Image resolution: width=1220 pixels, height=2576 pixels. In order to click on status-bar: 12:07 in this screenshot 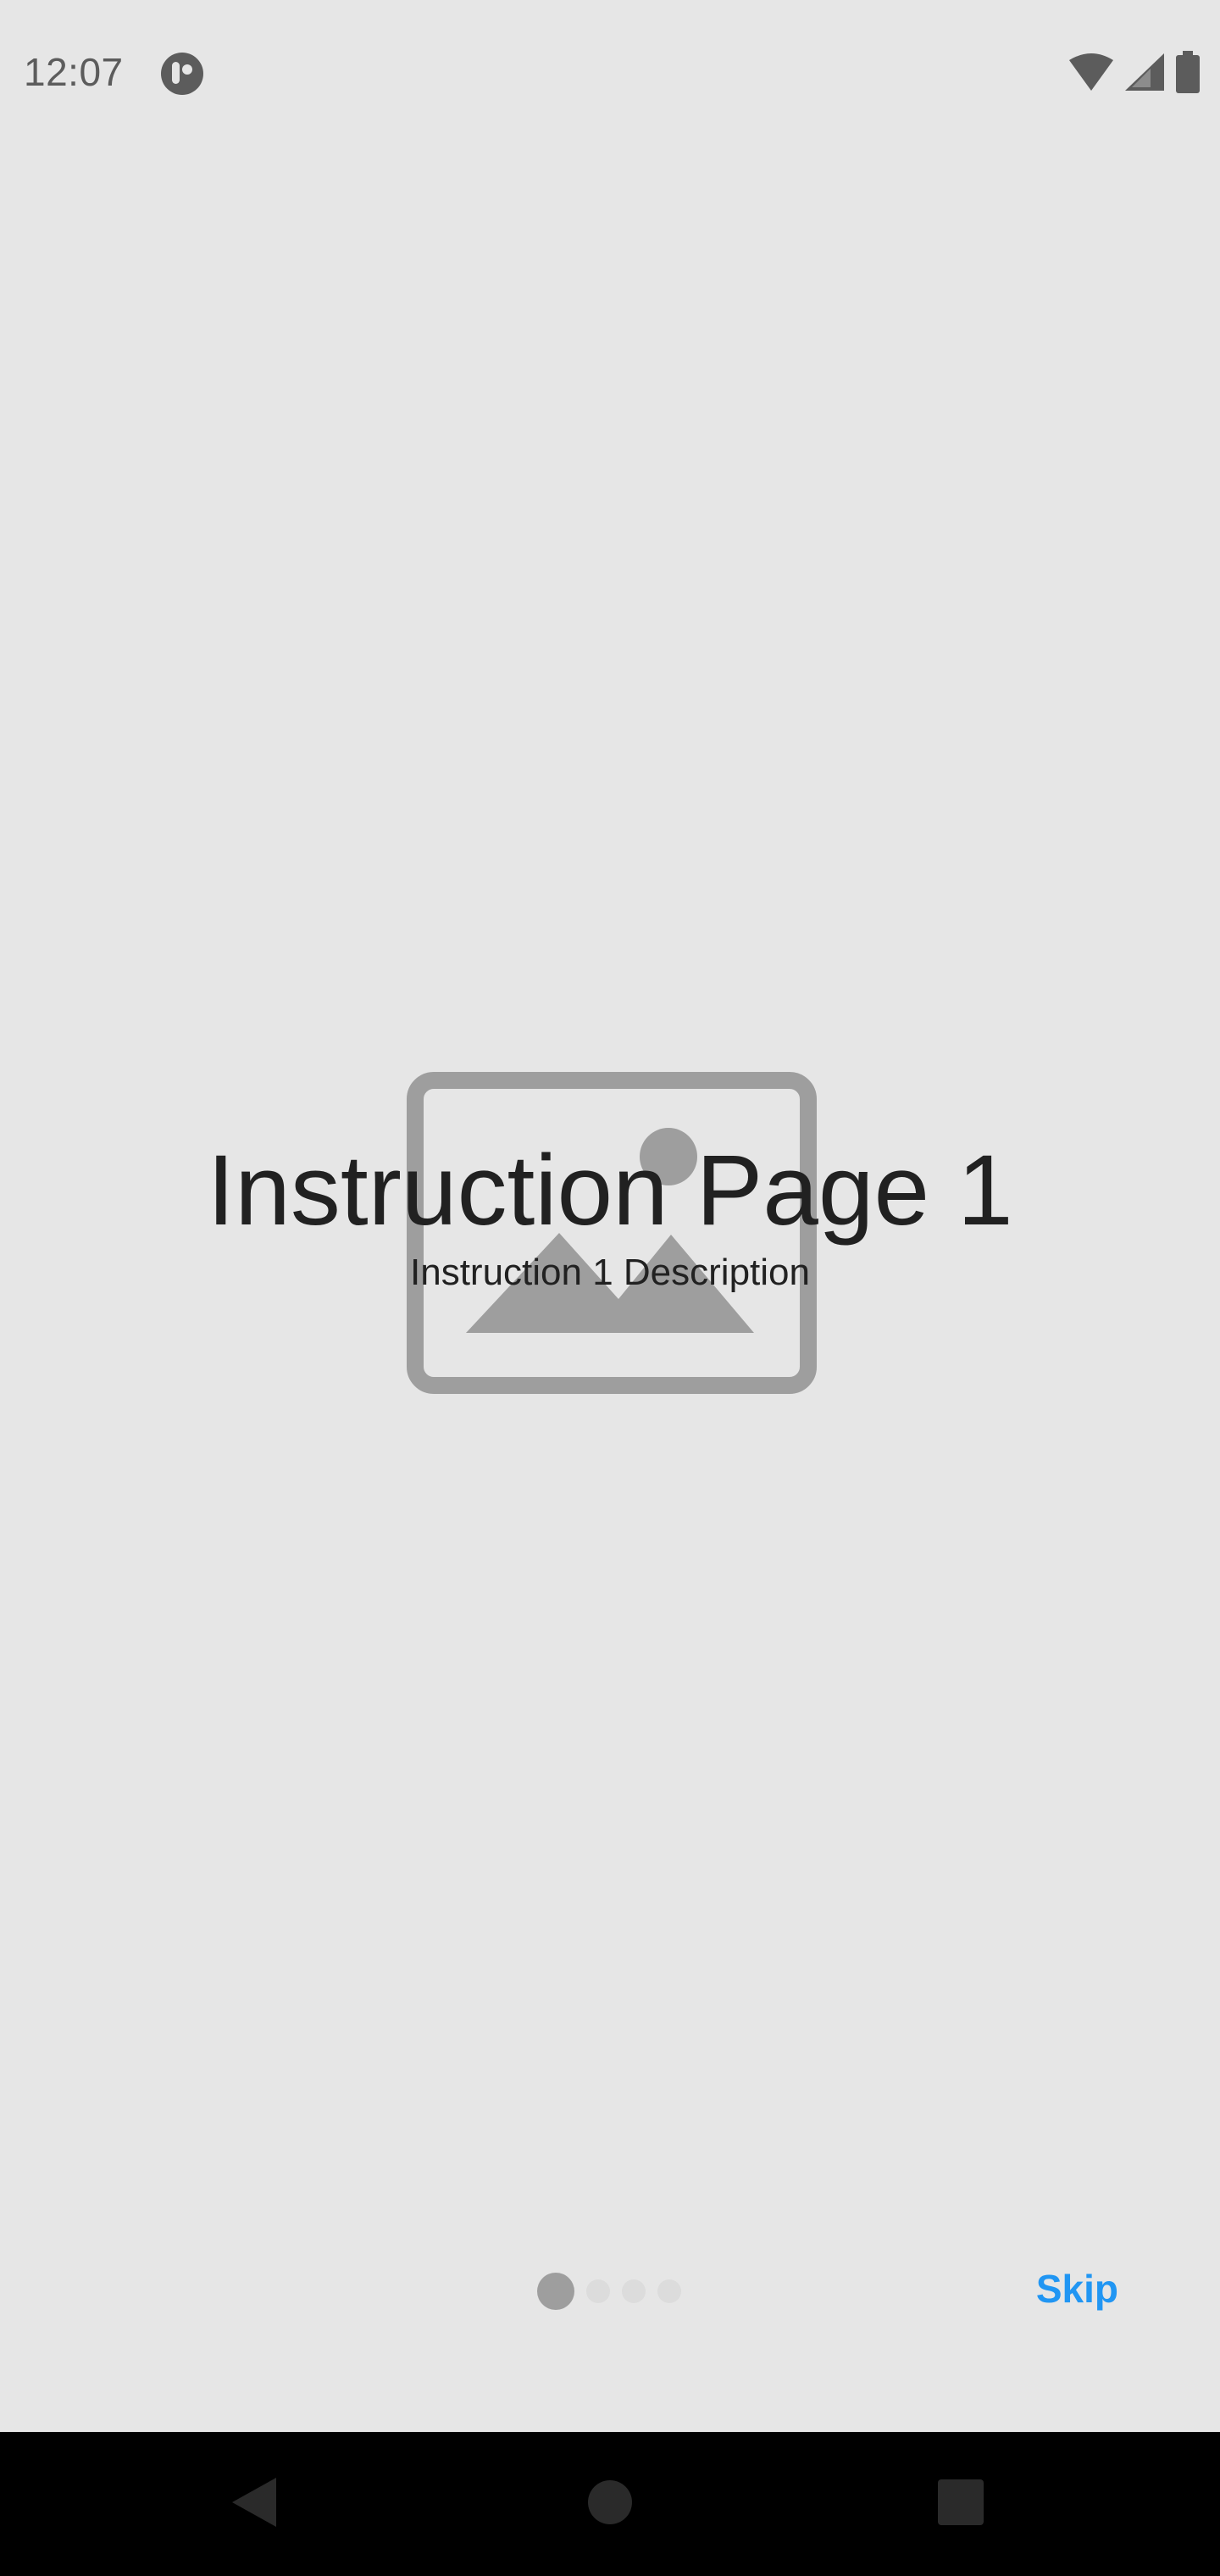, I will do `click(610, 72)`.